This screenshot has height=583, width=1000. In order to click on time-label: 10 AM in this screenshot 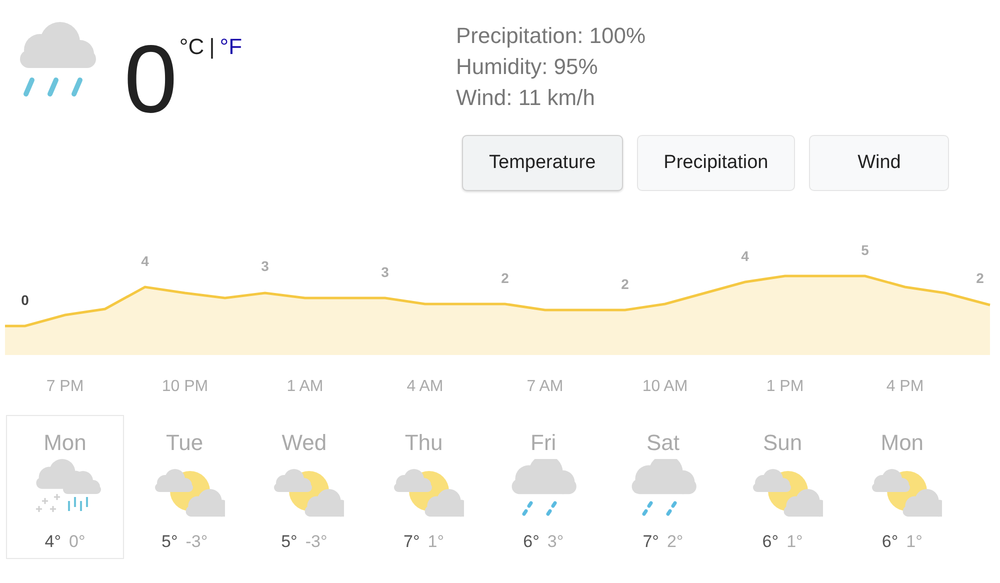, I will do `click(665, 386)`.